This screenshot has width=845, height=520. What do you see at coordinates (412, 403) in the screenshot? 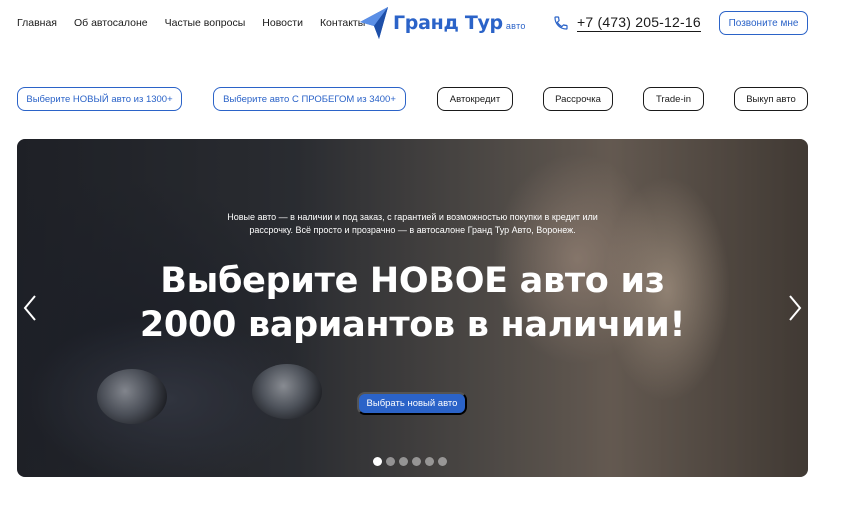
I see `choose-new-car-button: Выбрать новый авто` at bounding box center [412, 403].